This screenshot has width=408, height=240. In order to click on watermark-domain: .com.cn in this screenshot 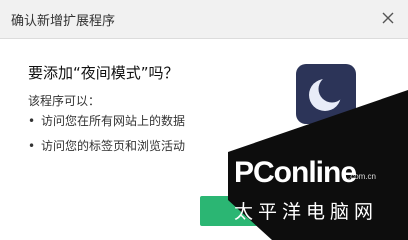, I will do `click(362, 176)`.